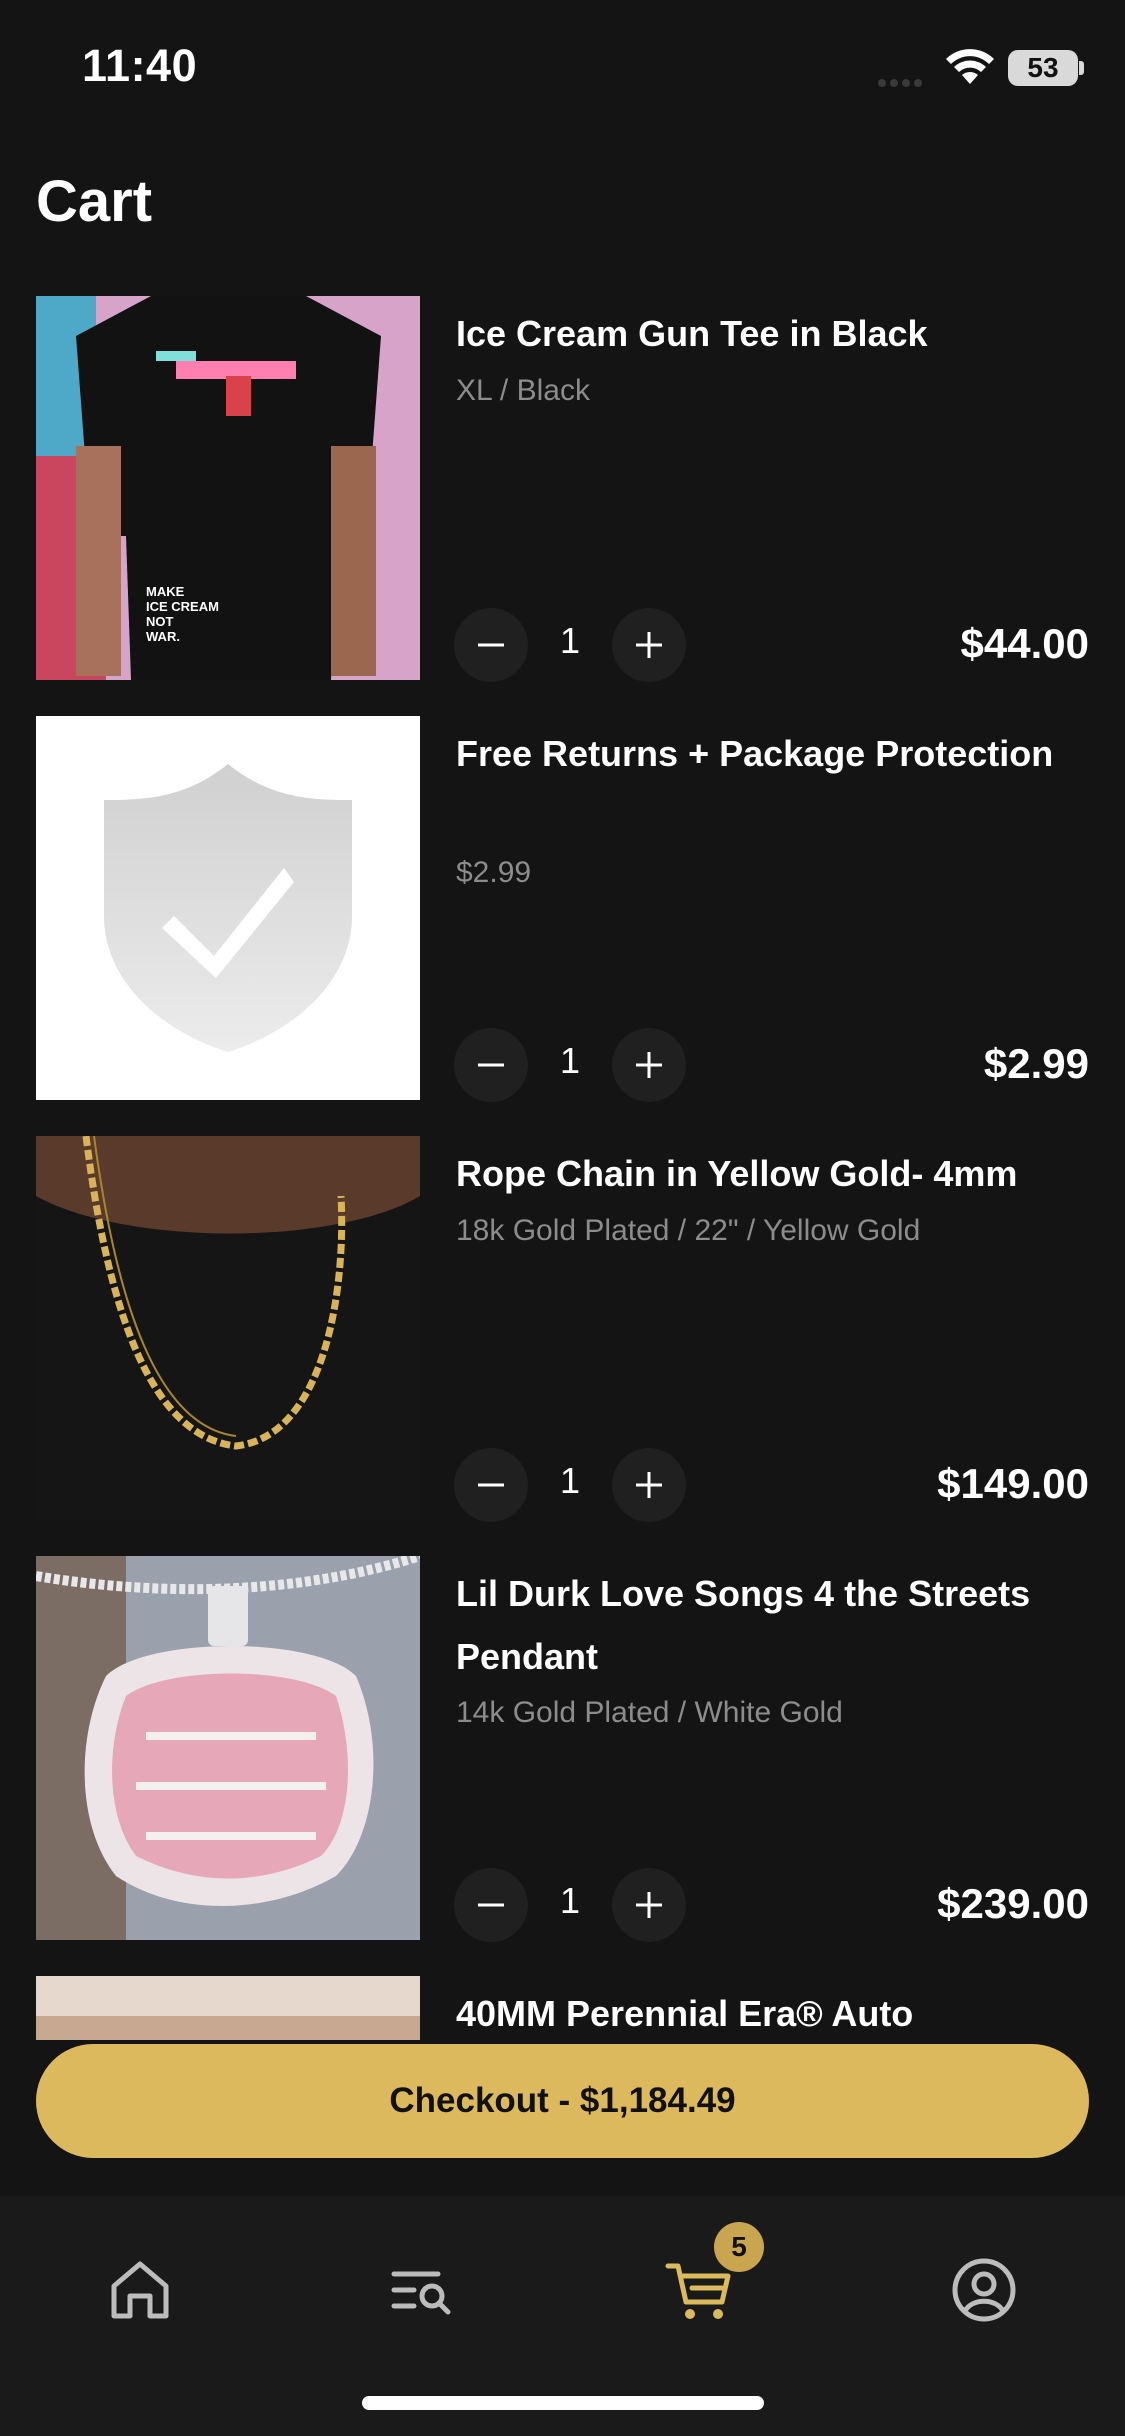 This screenshot has width=1125, height=2436. I want to click on battery-tip, so click(1081, 68).